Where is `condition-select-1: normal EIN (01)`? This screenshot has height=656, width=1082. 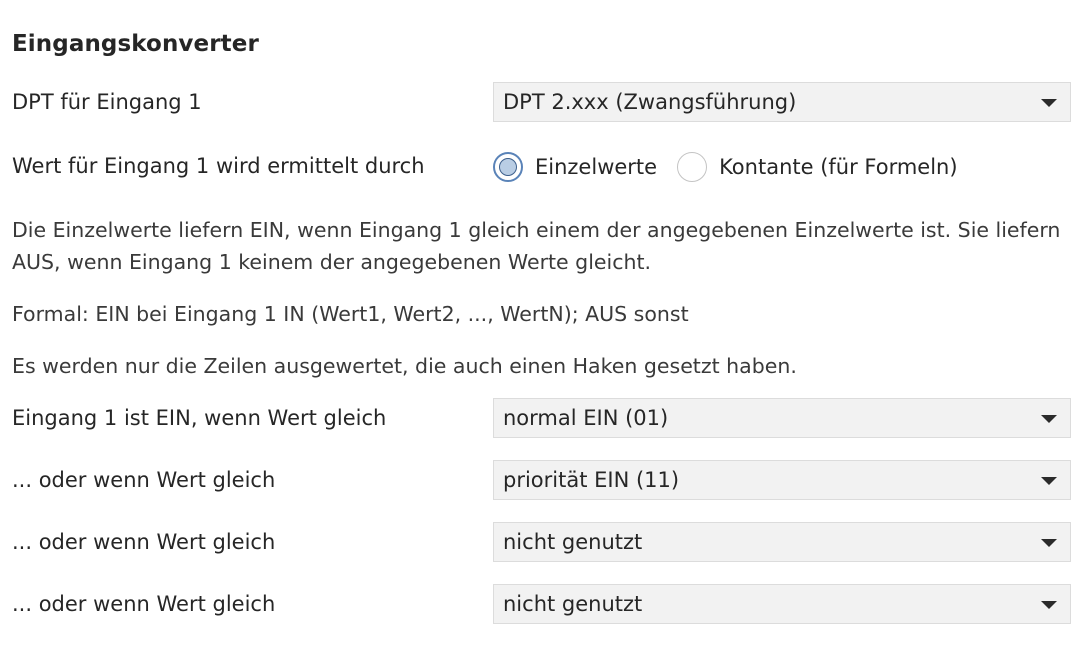 condition-select-1: normal EIN (01) is located at coordinates (782, 418).